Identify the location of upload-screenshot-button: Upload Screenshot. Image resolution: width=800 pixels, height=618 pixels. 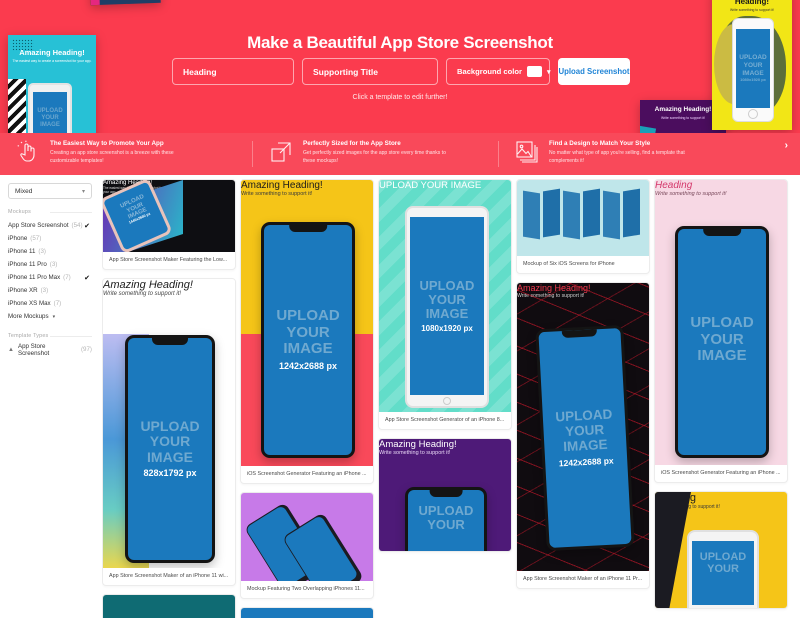
(594, 71).